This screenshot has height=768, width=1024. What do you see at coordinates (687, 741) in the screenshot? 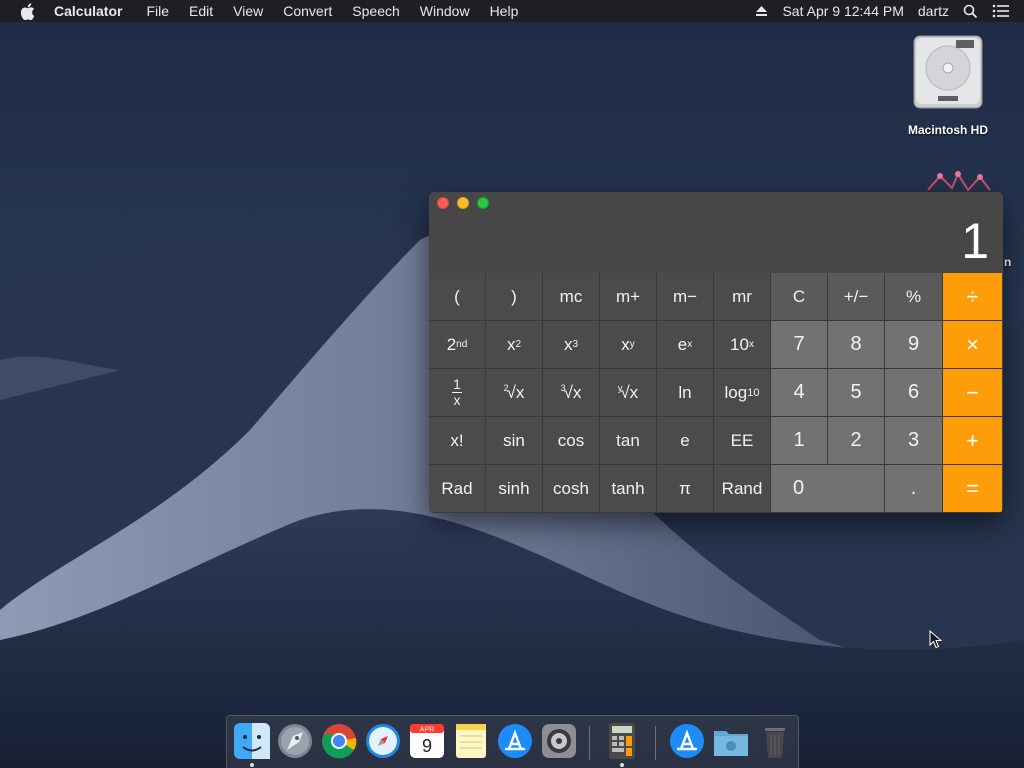
I see `app-store-folder-icon` at bounding box center [687, 741].